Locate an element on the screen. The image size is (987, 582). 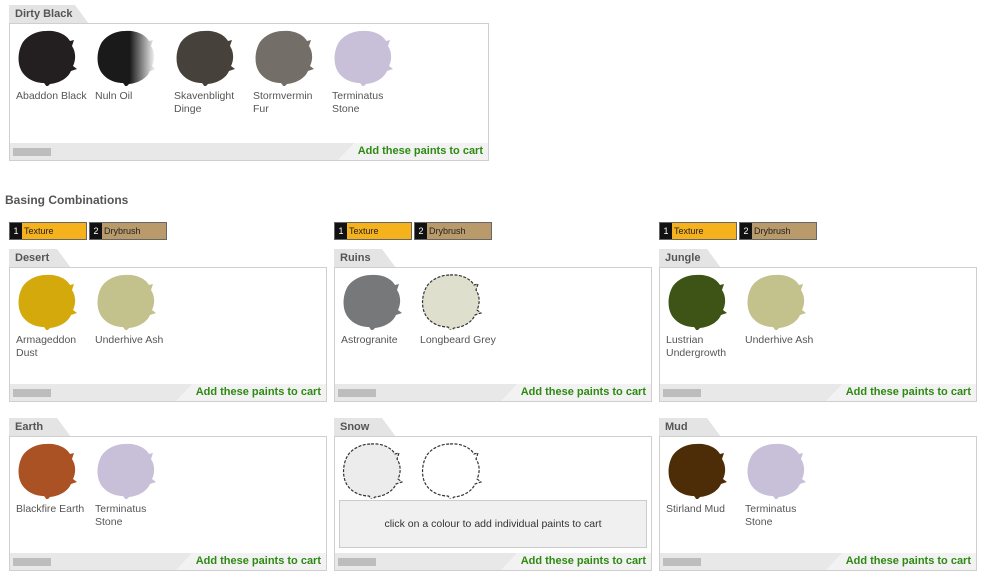
paint-name: Abaddon Black is located at coordinates (51, 96).